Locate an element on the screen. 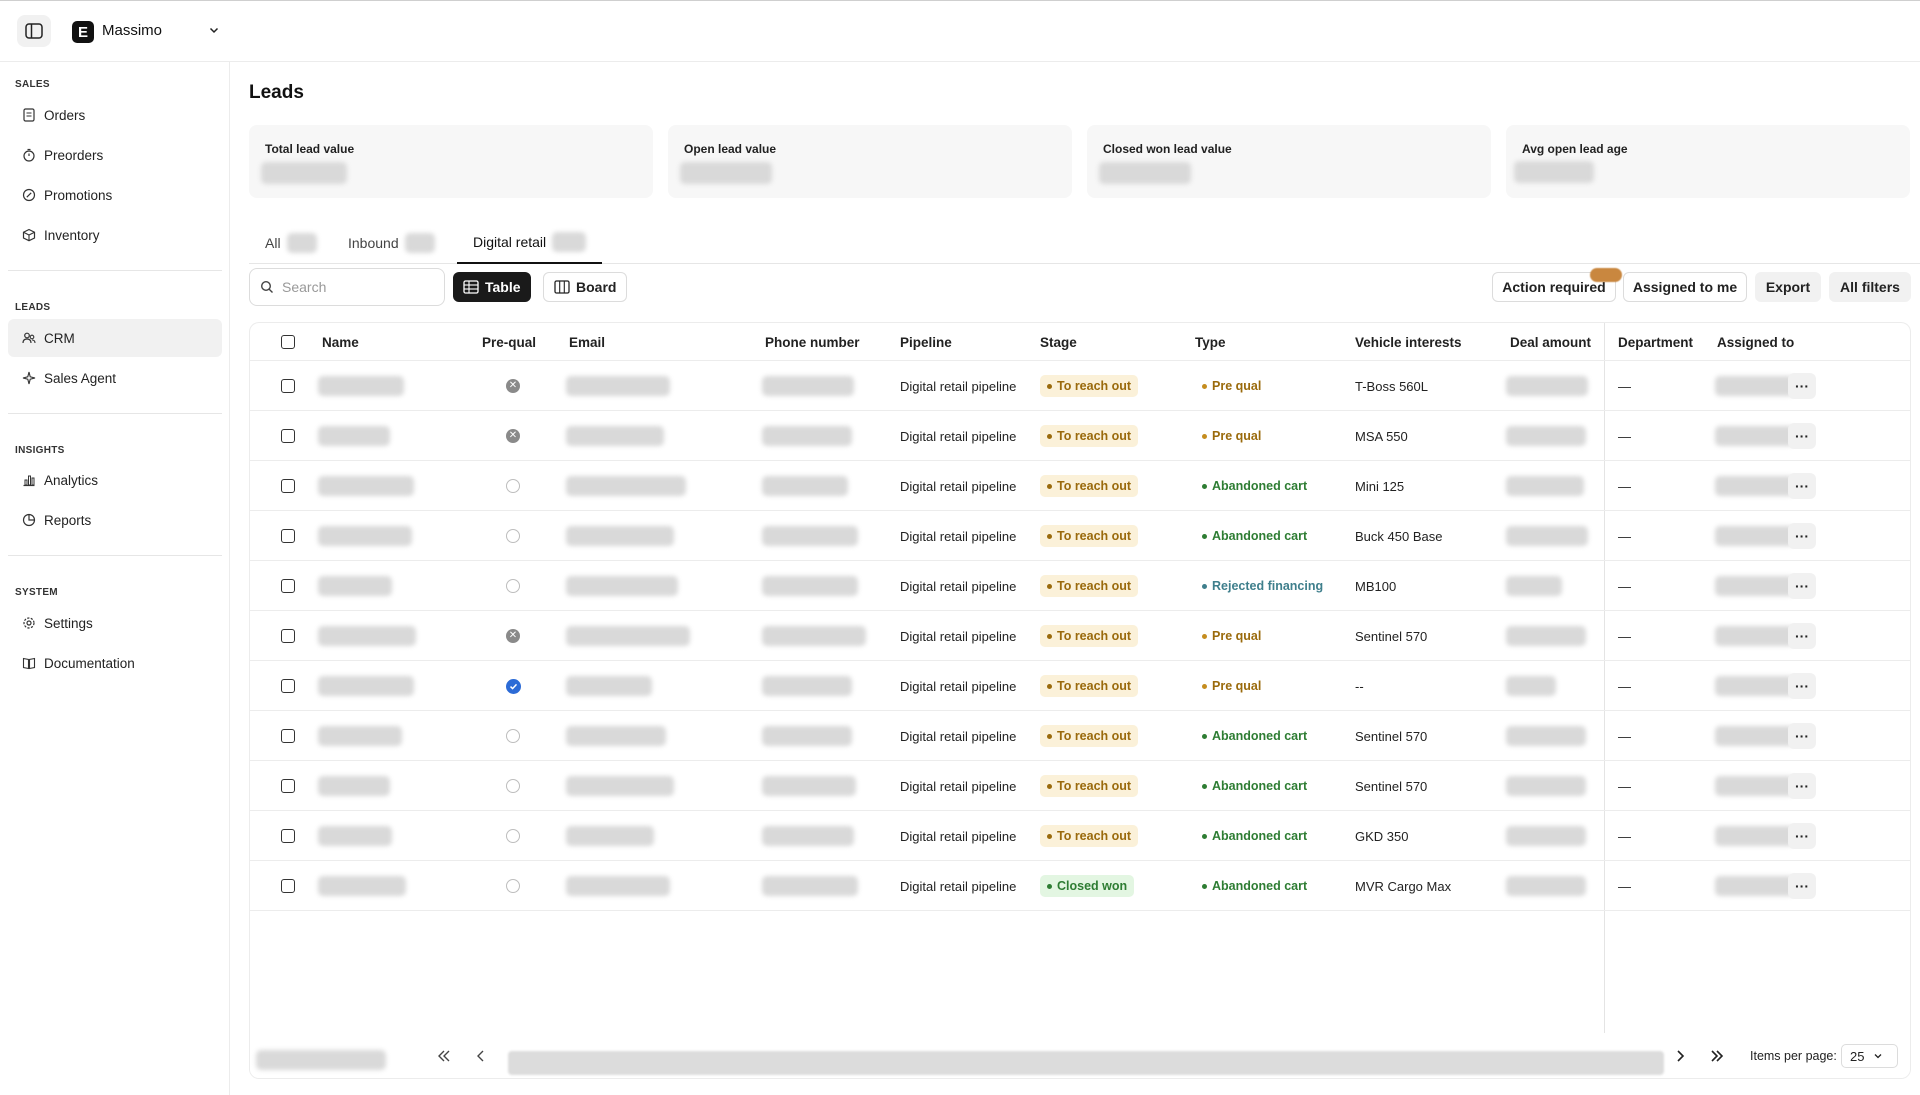 Image resolution: width=1920 pixels, height=1095 pixels. tab-all: All is located at coordinates (291, 243).